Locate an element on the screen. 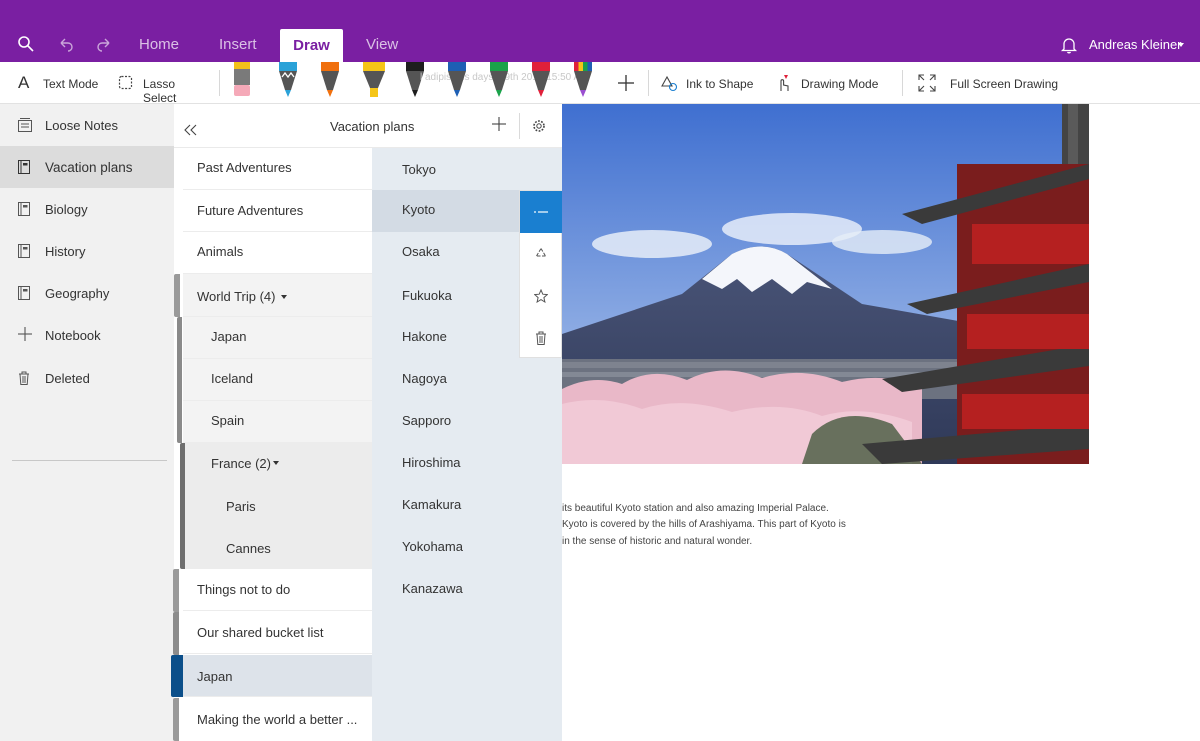 This screenshot has width=1200, height=741. pen-blue-icon is located at coordinates (457, 80).